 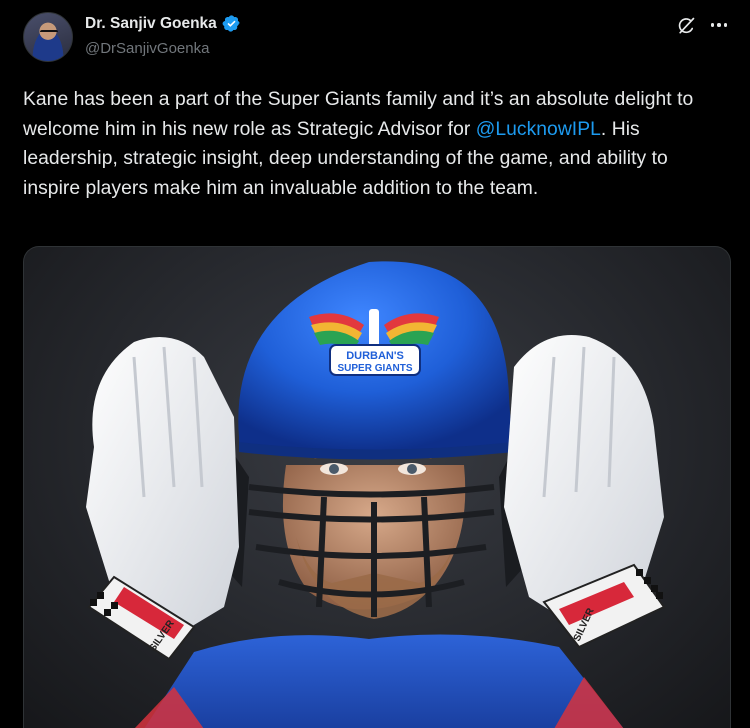 What do you see at coordinates (48, 37) in the screenshot?
I see `avatar` at bounding box center [48, 37].